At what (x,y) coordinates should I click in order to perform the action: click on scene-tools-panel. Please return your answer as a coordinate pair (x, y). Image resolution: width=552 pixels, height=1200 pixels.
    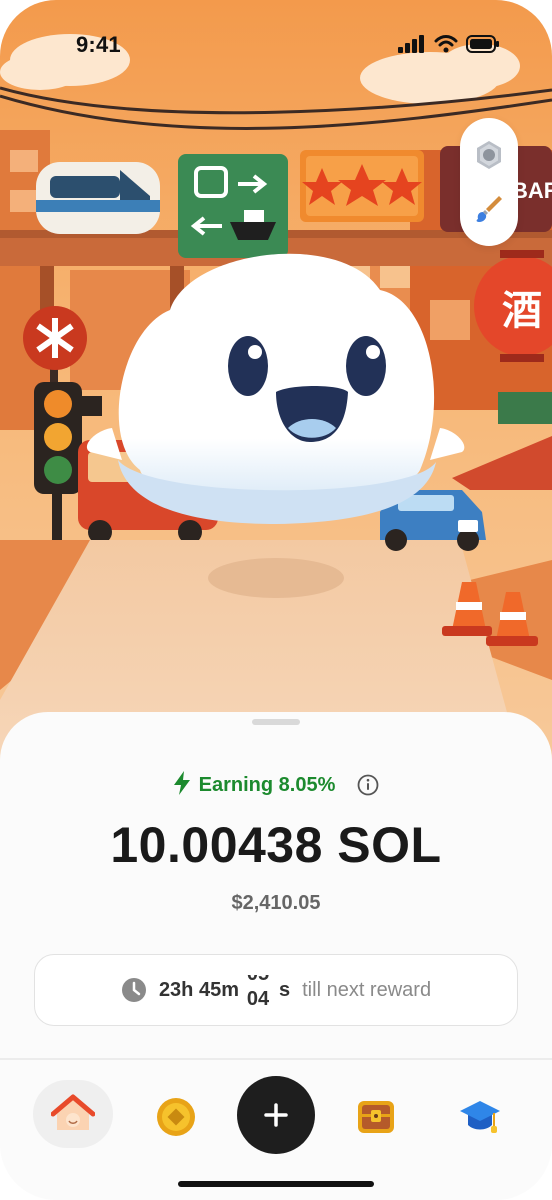
    Looking at the image, I should click on (489, 182).